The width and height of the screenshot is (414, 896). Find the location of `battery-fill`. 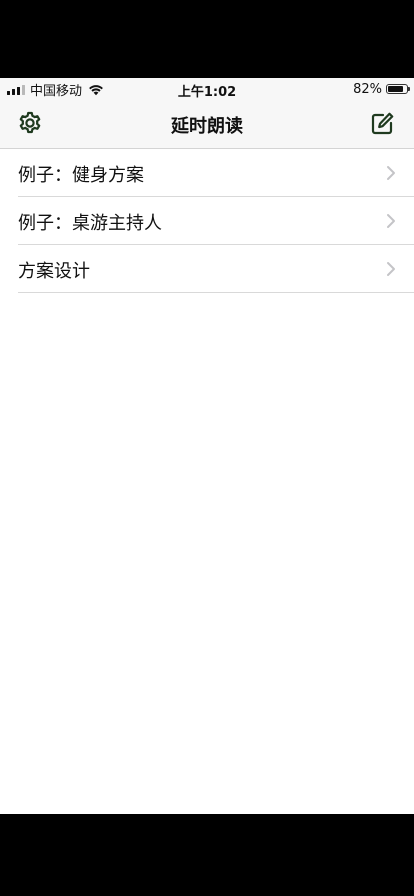

battery-fill is located at coordinates (395, 89).